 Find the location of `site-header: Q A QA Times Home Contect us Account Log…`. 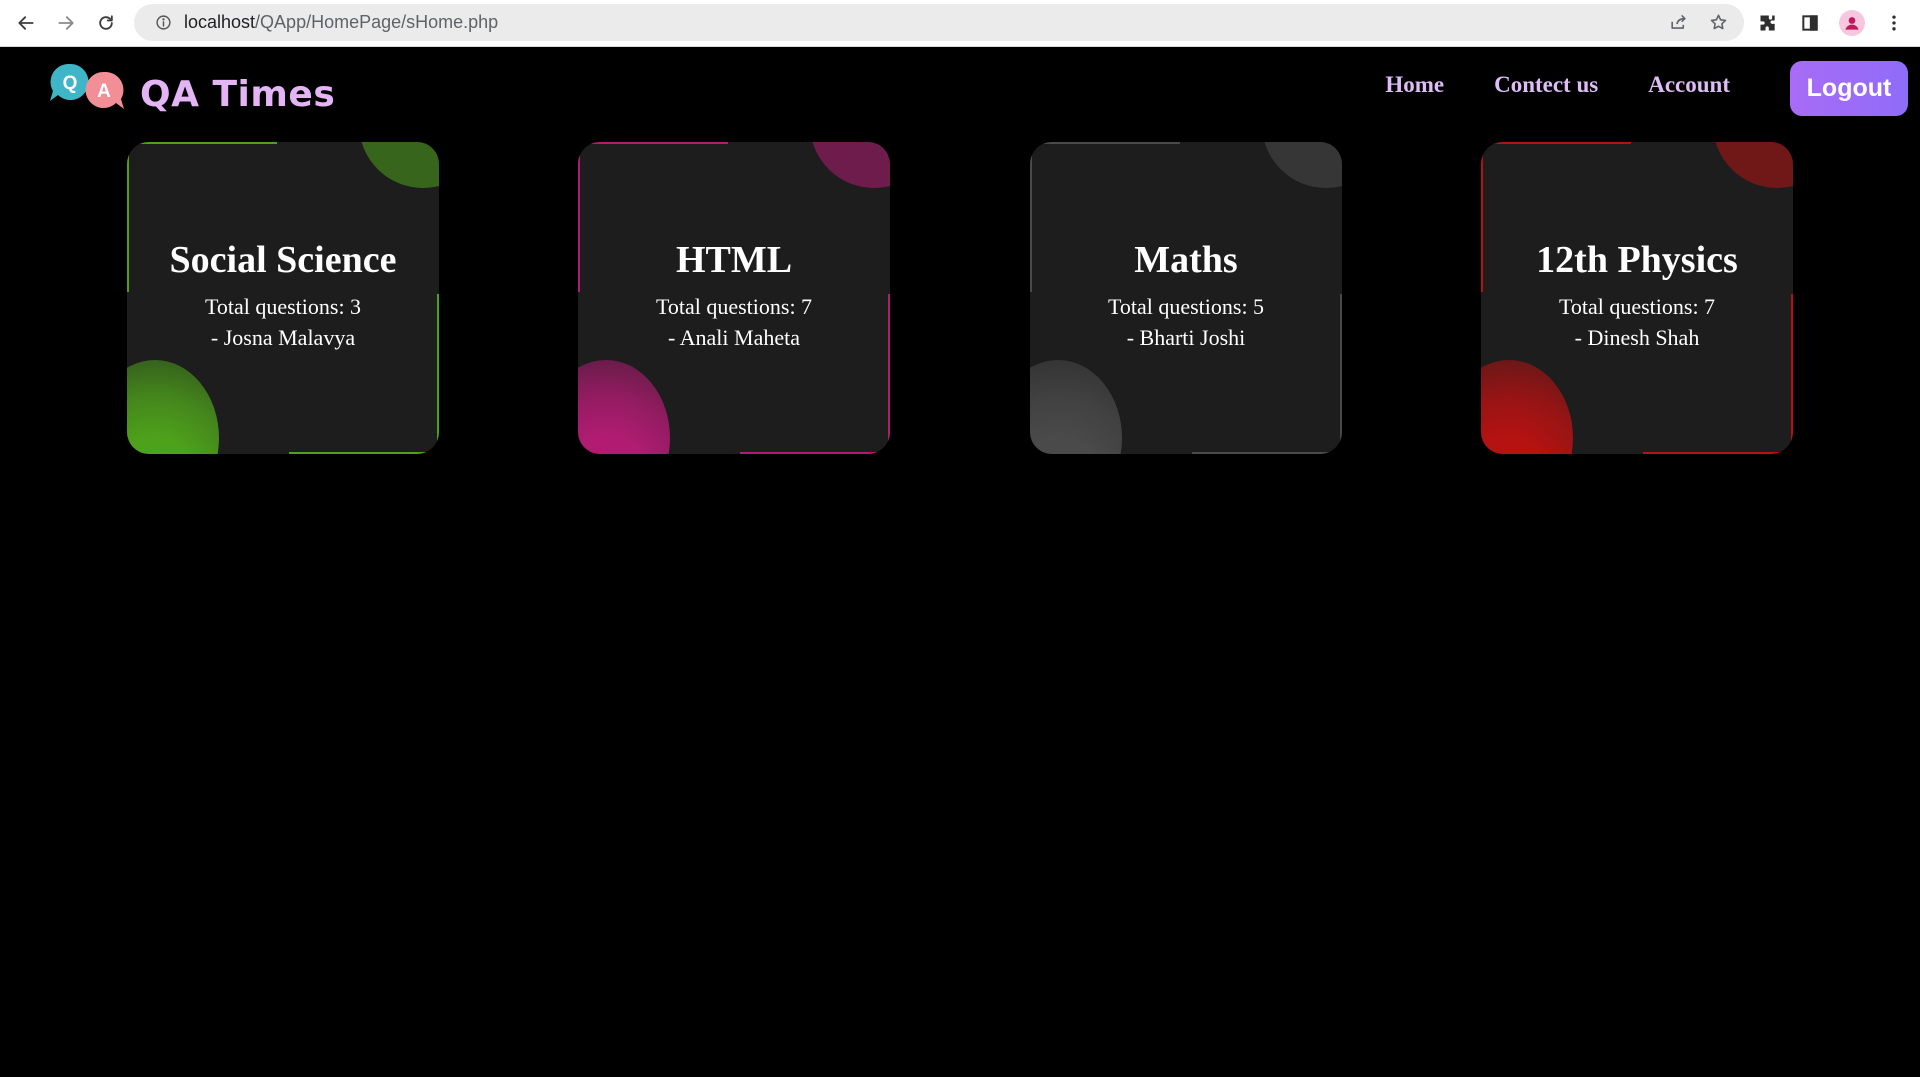

site-header: Q A QA Times Home Contect us Account Log… is located at coordinates (960, 93).